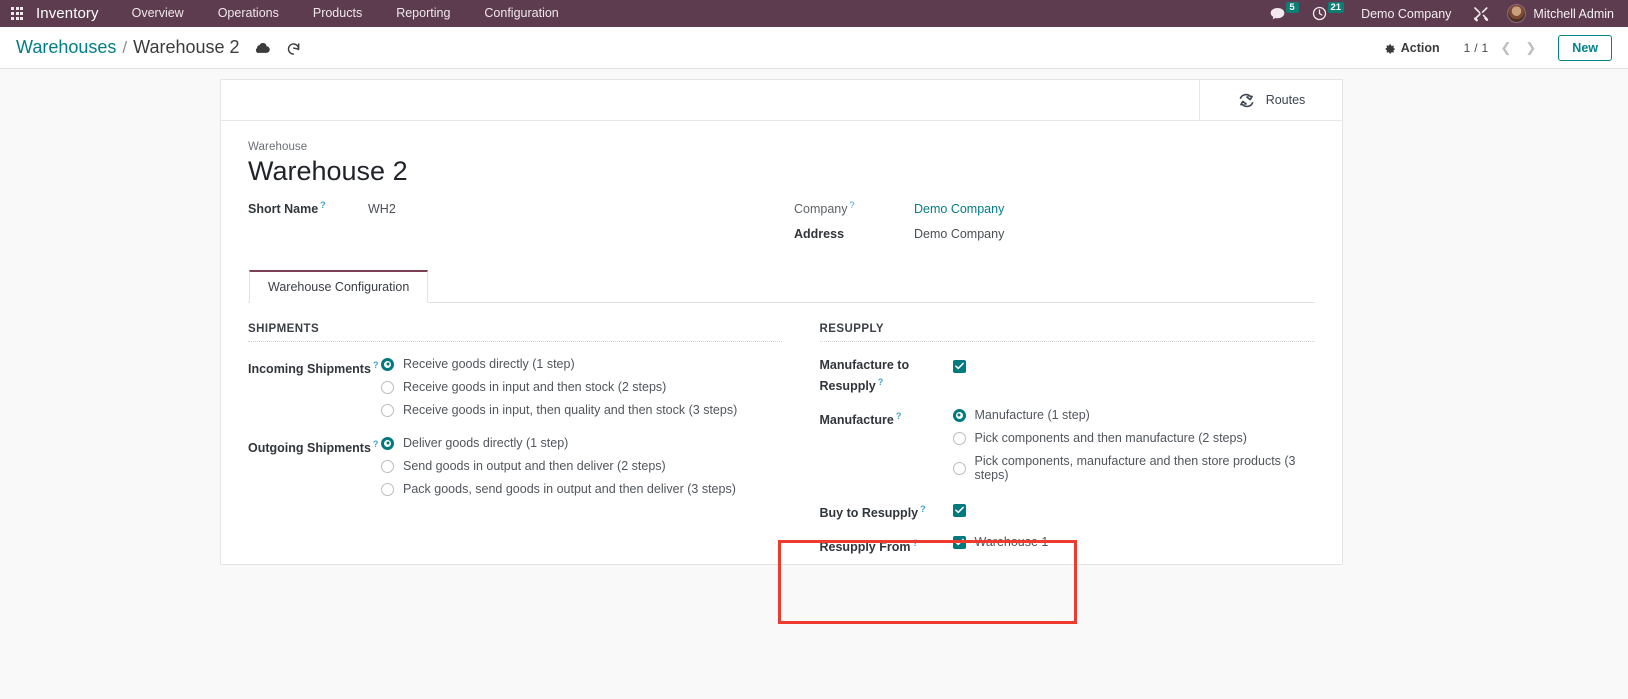 The width and height of the screenshot is (1628, 699). I want to click on warehouse-name-caption: Warehouse, so click(278, 147).